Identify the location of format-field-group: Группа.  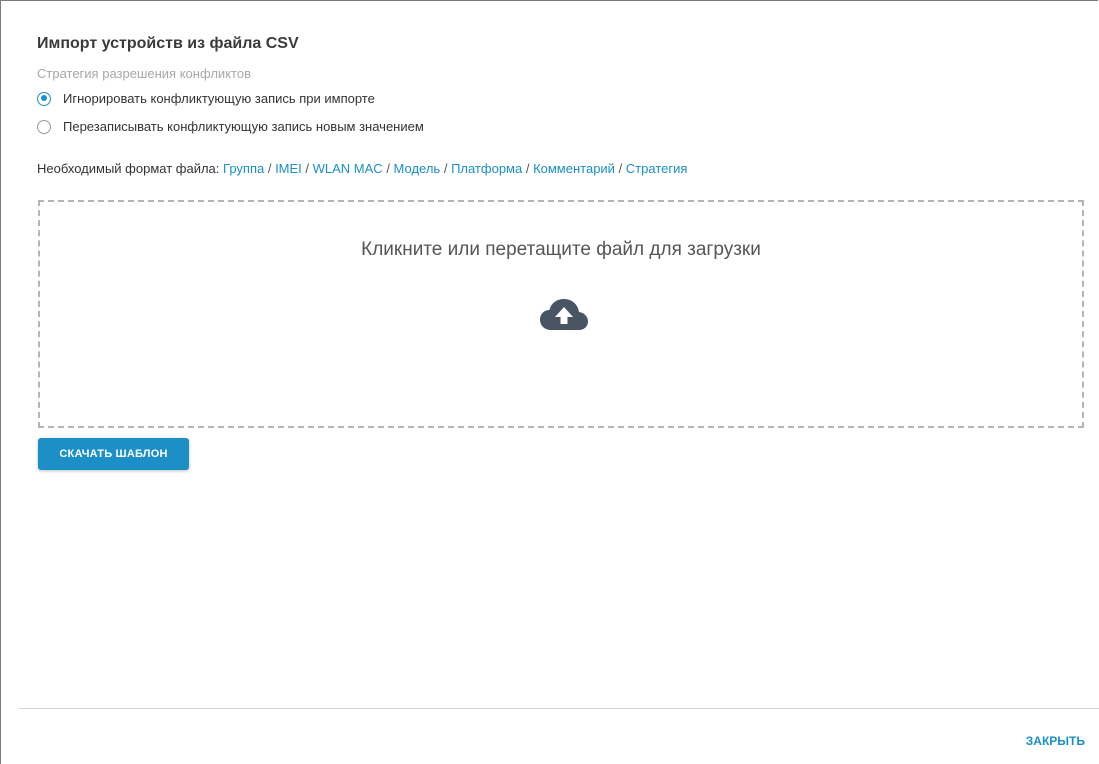
(243, 168).